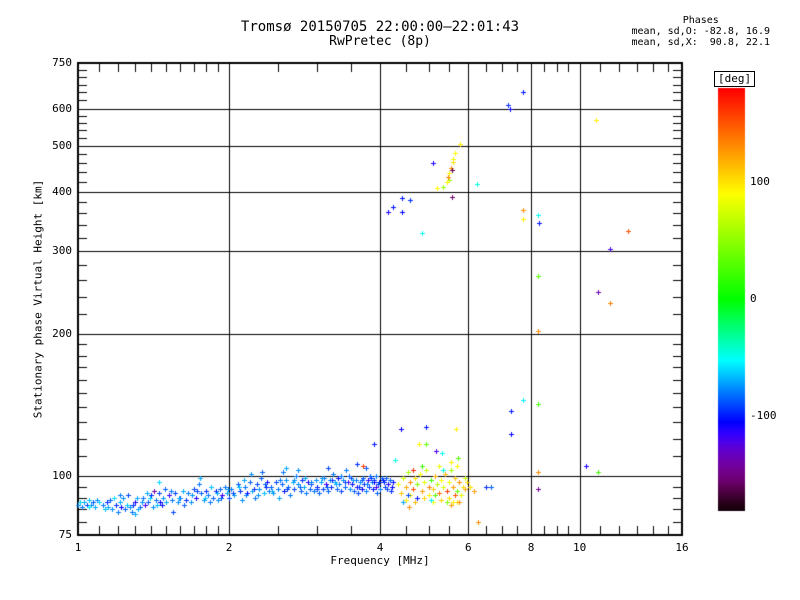 This screenshot has width=800, height=600. What do you see at coordinates (579, 547) in the screenshot?
I see `x-tick-label: 10` at bounding box center [579, 547].